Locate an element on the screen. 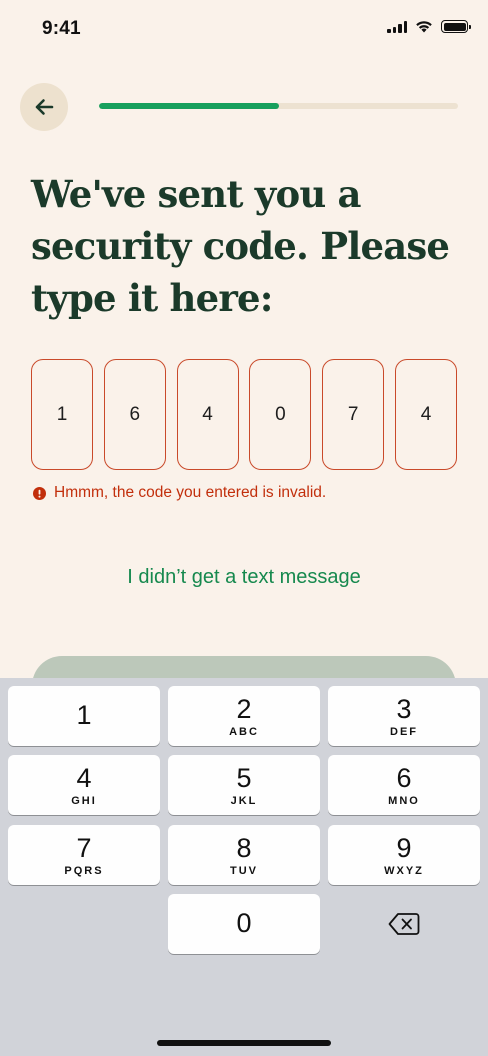  progress-bar is located at coordinates (278, 106).